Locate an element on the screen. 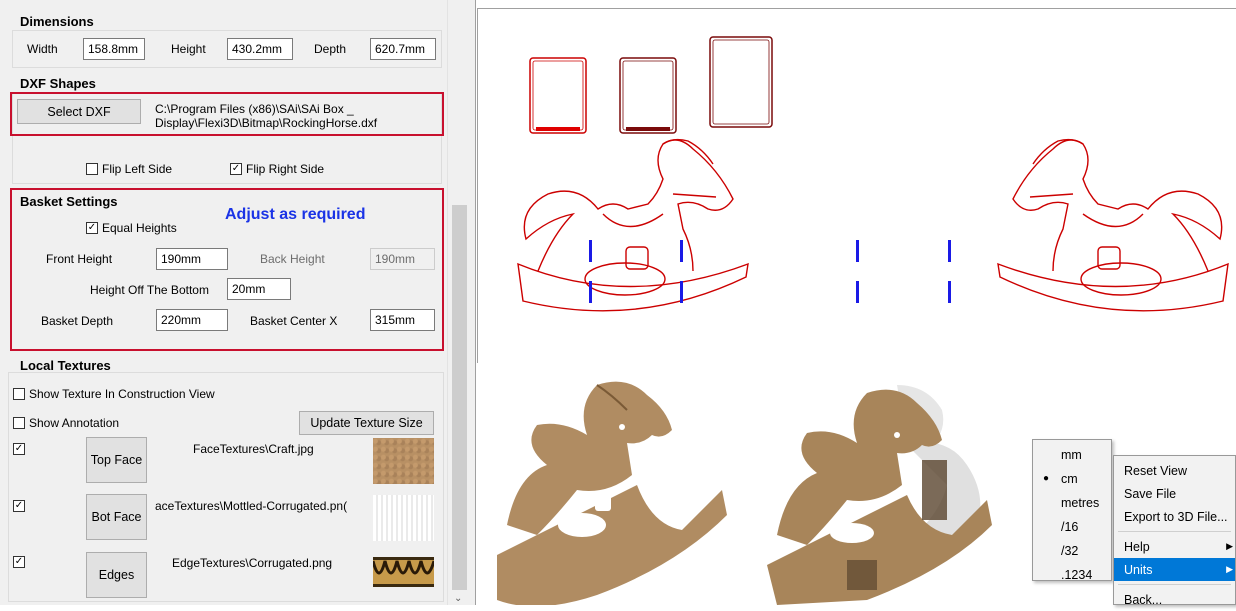 The height and width of the screenshot is (611, 1236). bot-face-checkbox: ✓ is located at coordinates (19, 506).